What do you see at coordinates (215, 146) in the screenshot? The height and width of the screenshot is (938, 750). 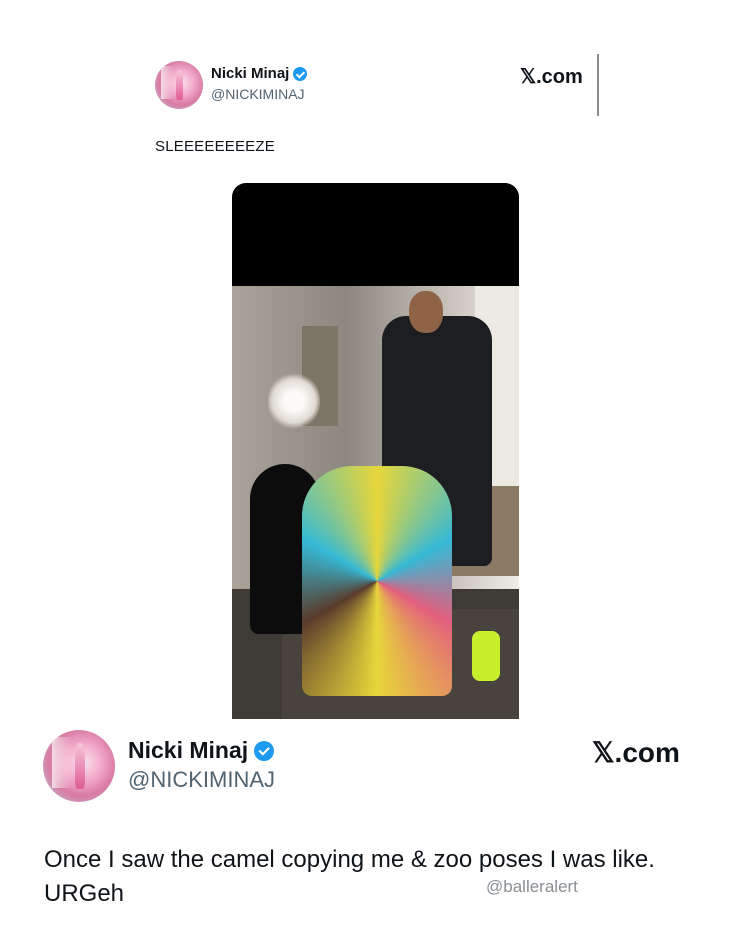 I see `embedded-tweet-text: SLEEEEEEEEZE` at bounding box center [215, 146].